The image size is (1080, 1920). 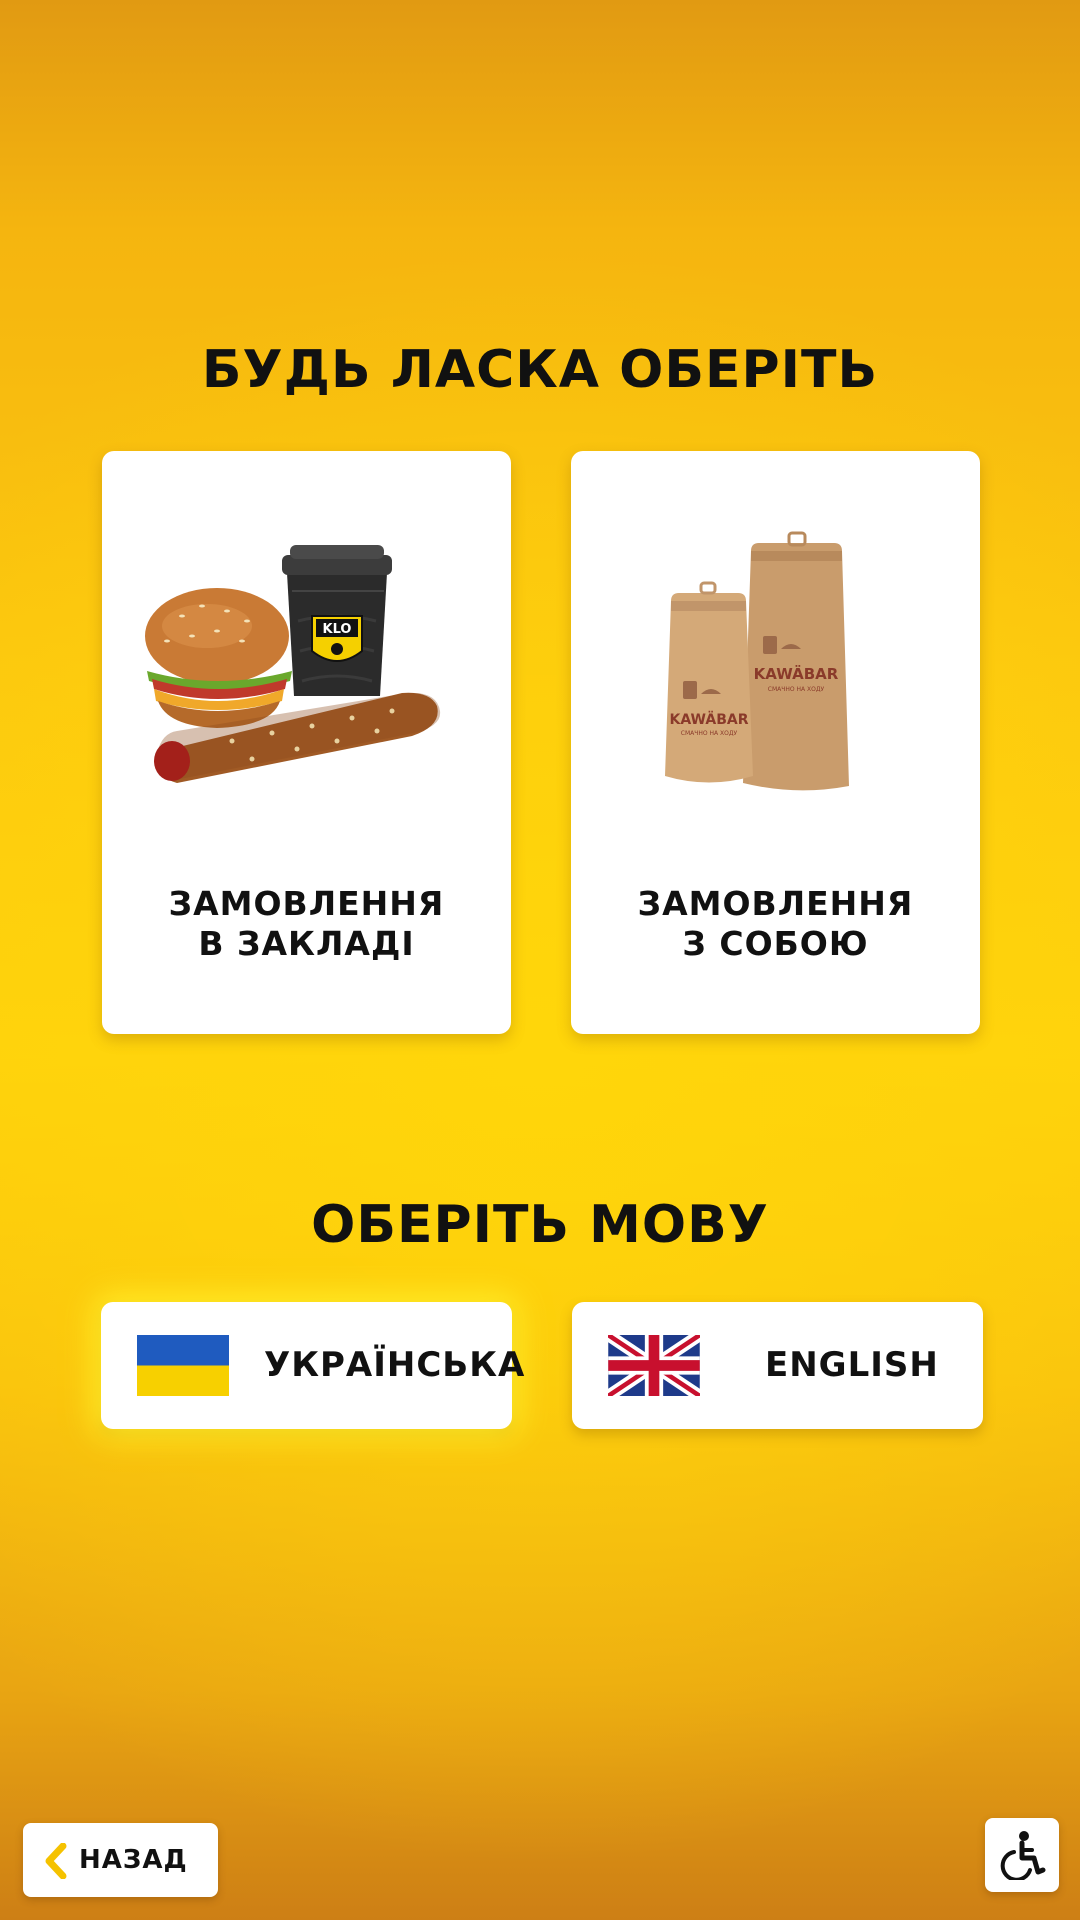 What do you see at coordinates (540, 1225) in the screenshot?
I see `language-section-title: ОБЕРІТЬ МОВУ` at bounding box center [540, 1225].